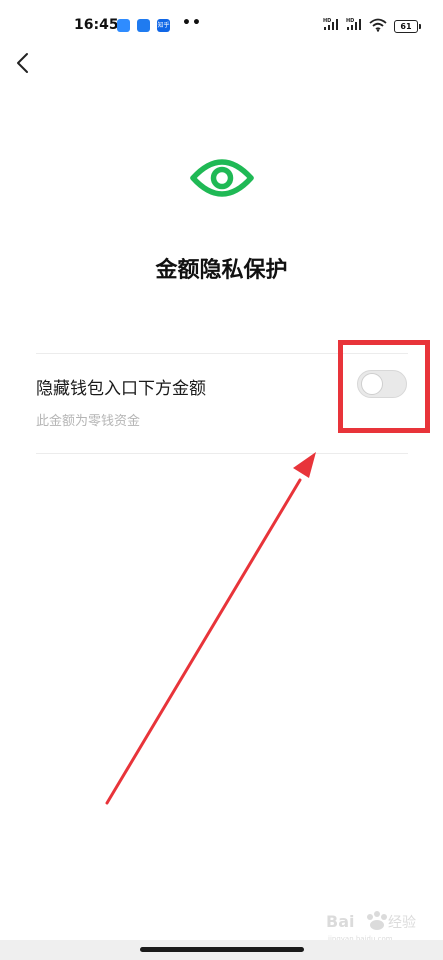 This screenshot has height=960, width=443. I want to click on setting-sublabel: 此金额为零钱资金, so click(88, 421).